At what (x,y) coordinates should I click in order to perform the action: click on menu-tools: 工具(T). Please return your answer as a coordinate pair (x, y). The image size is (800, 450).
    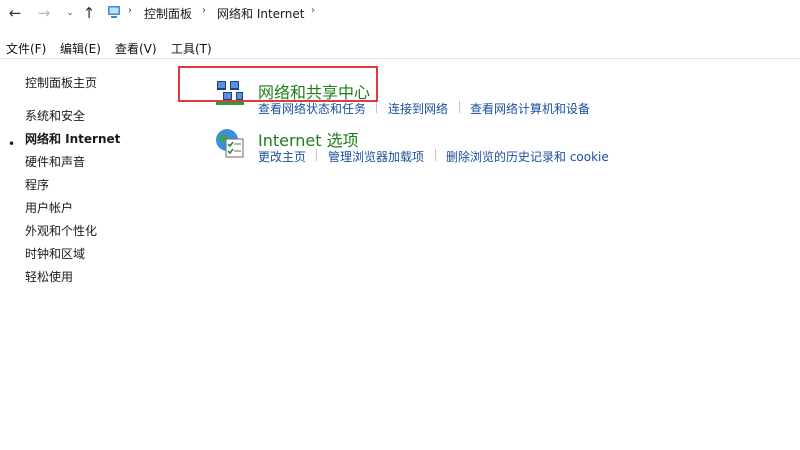
    Looking at the image, I should click on (191, 48).